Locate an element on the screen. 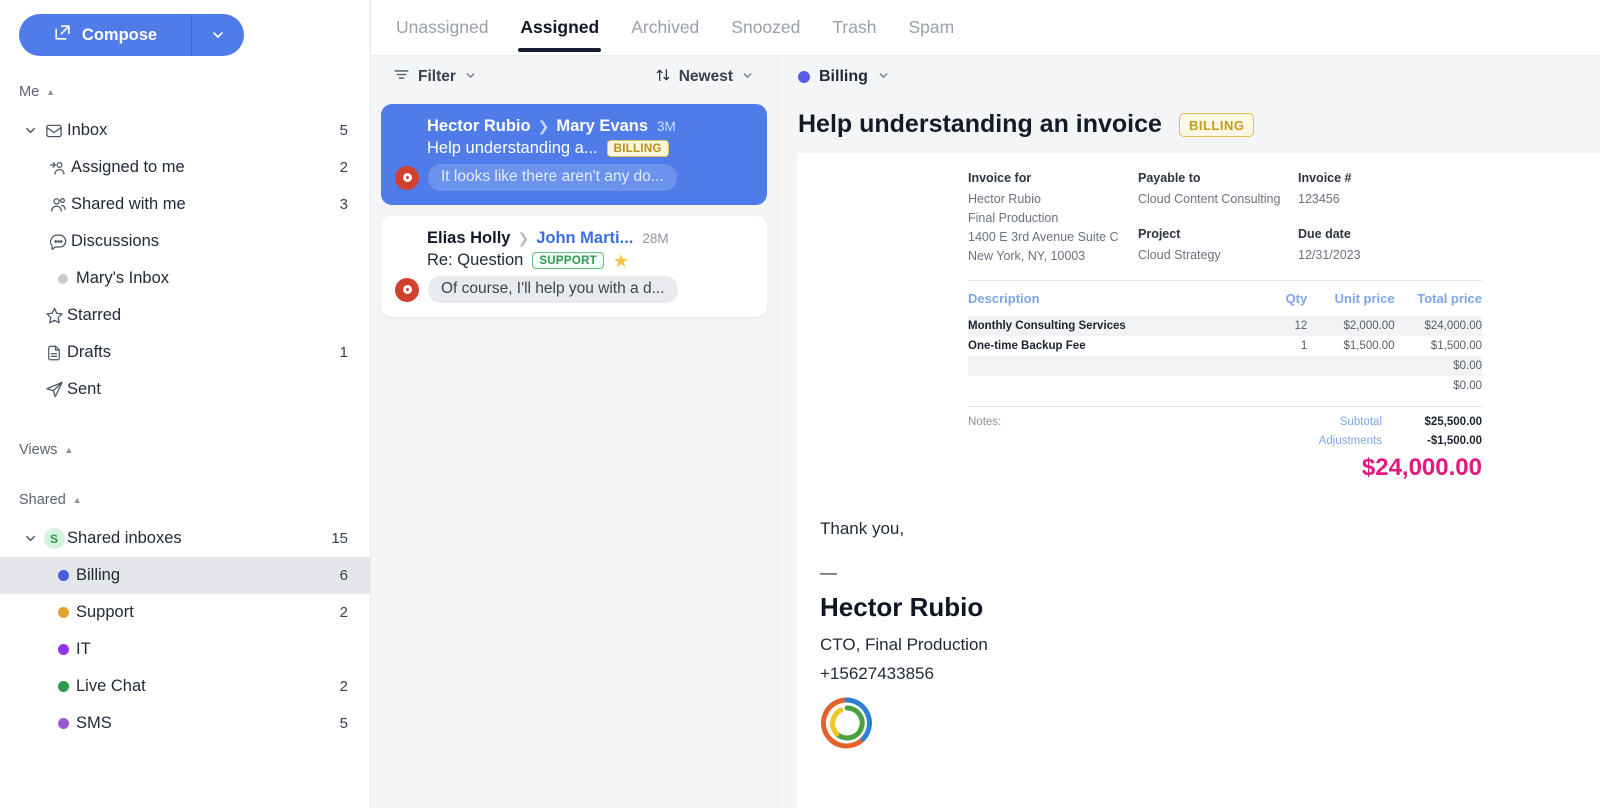  sort-label: Newest is located at coordinates (705, 76).